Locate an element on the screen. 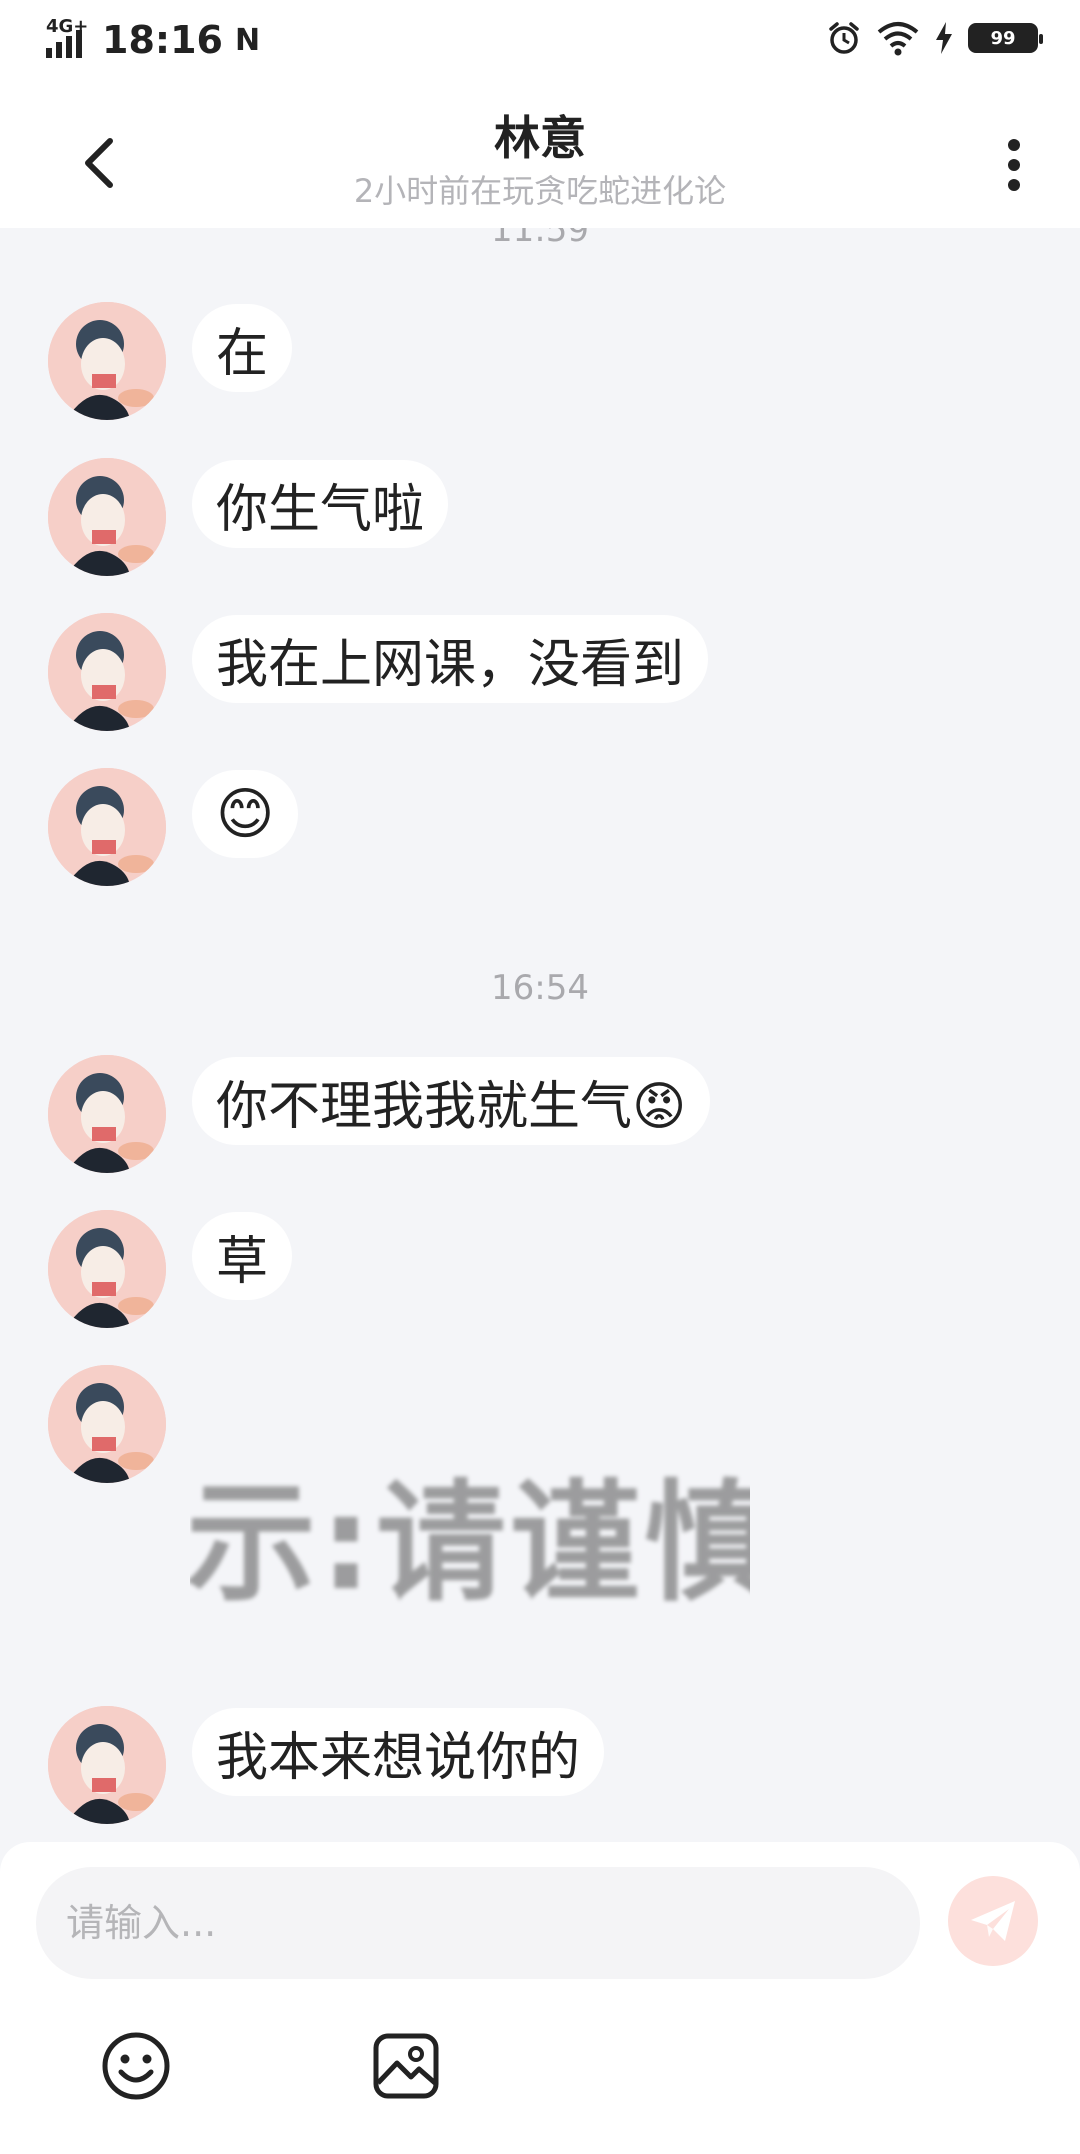  cellular-signal-icon: 4G+ is located at coordinates (68, 37).